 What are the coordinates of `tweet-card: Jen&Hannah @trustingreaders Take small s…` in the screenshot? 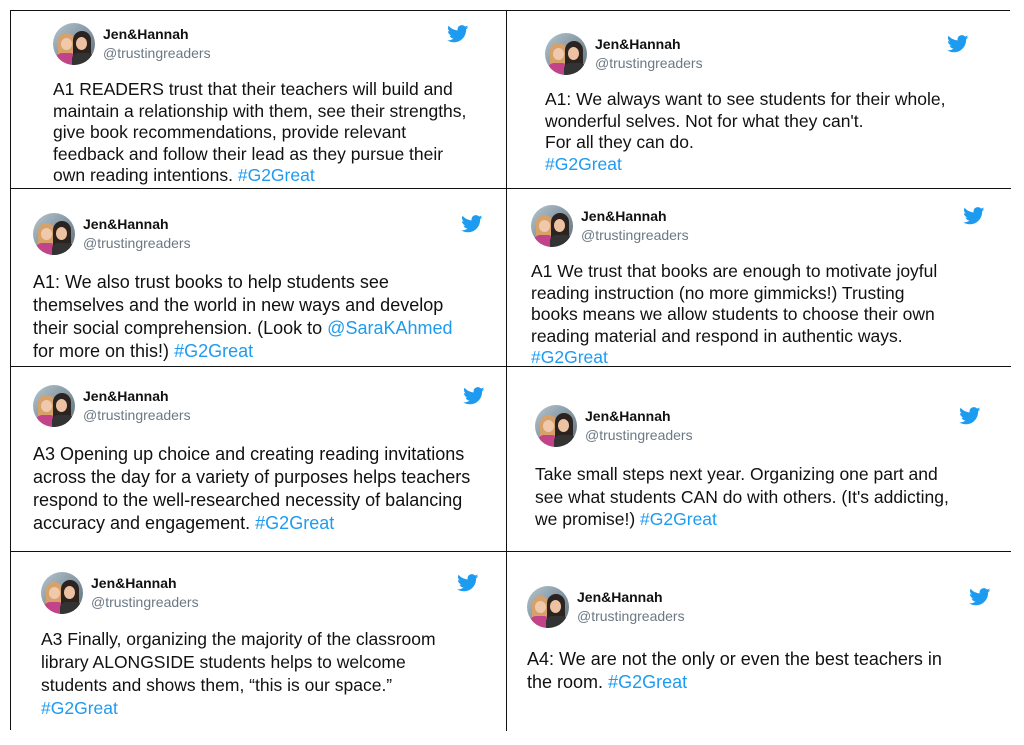 It's located at (759, 459).